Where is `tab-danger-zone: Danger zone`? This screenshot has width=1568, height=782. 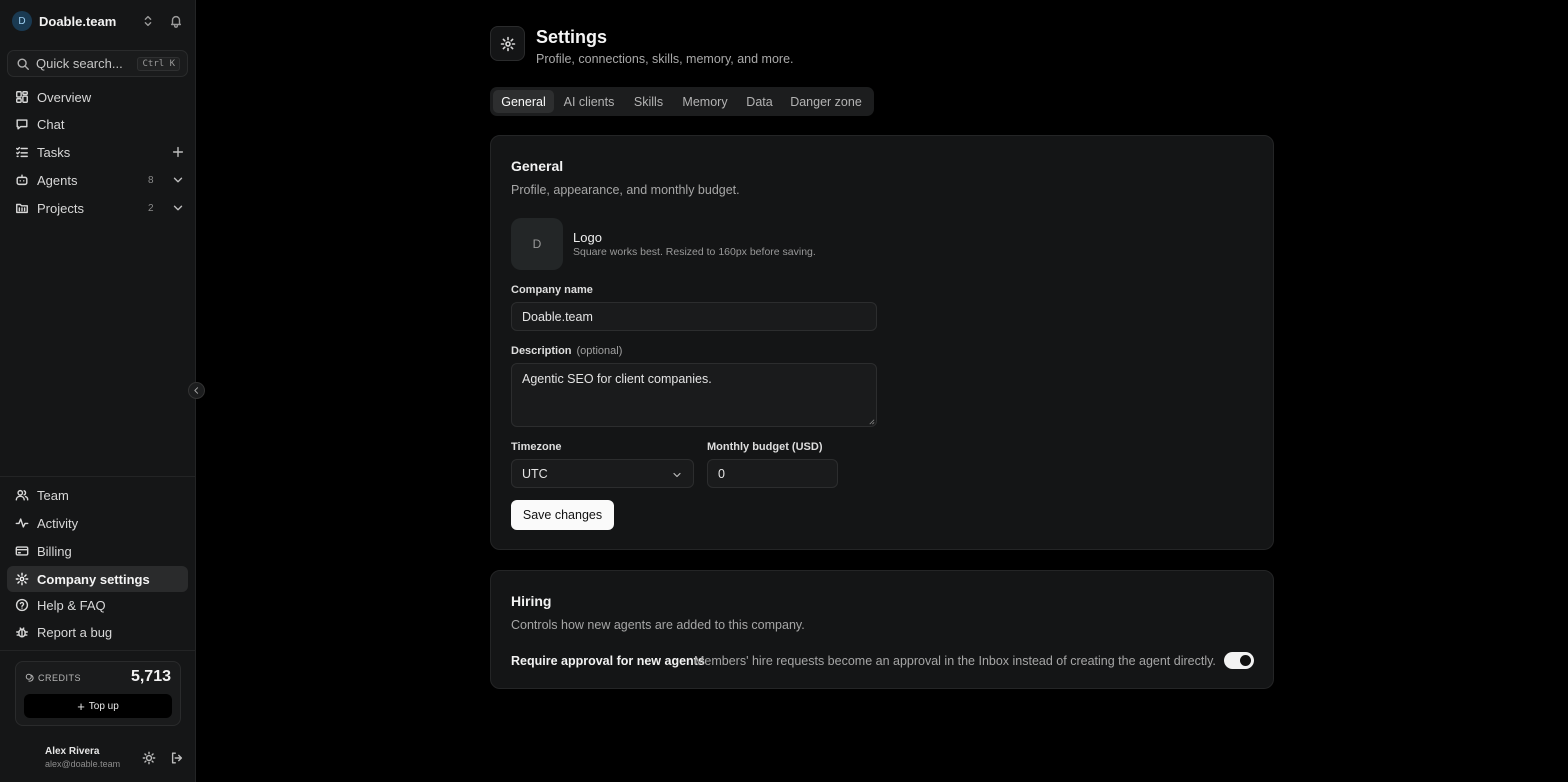 tab-danger-zone: Danger zone is located at coordinates (826, 101).